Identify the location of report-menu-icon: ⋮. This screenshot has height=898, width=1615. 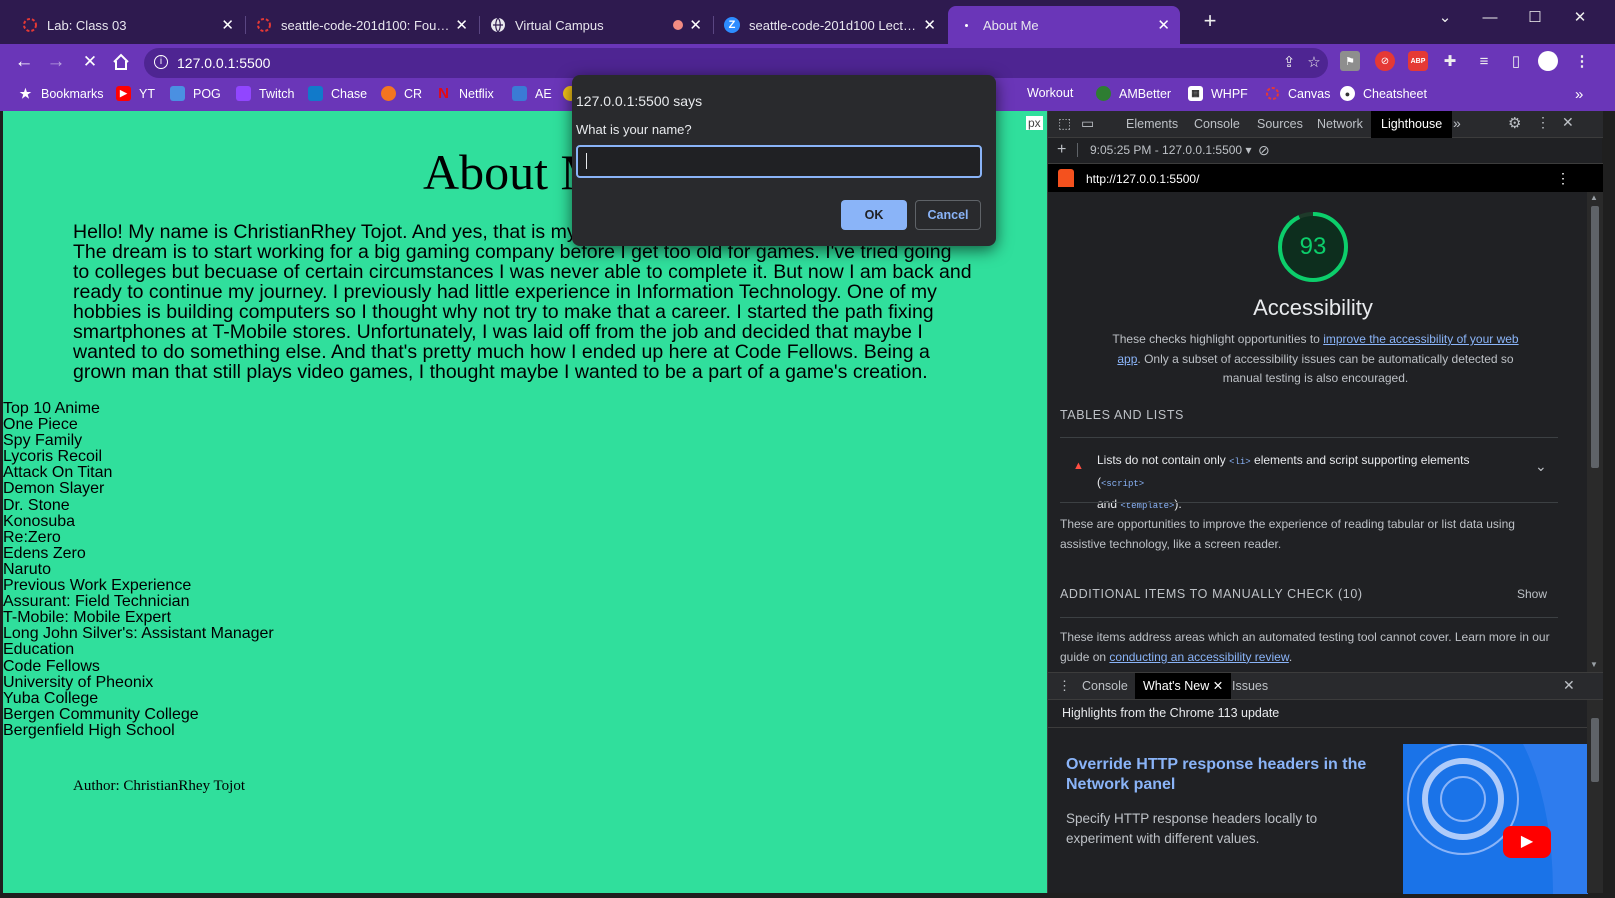
(1563, 178).